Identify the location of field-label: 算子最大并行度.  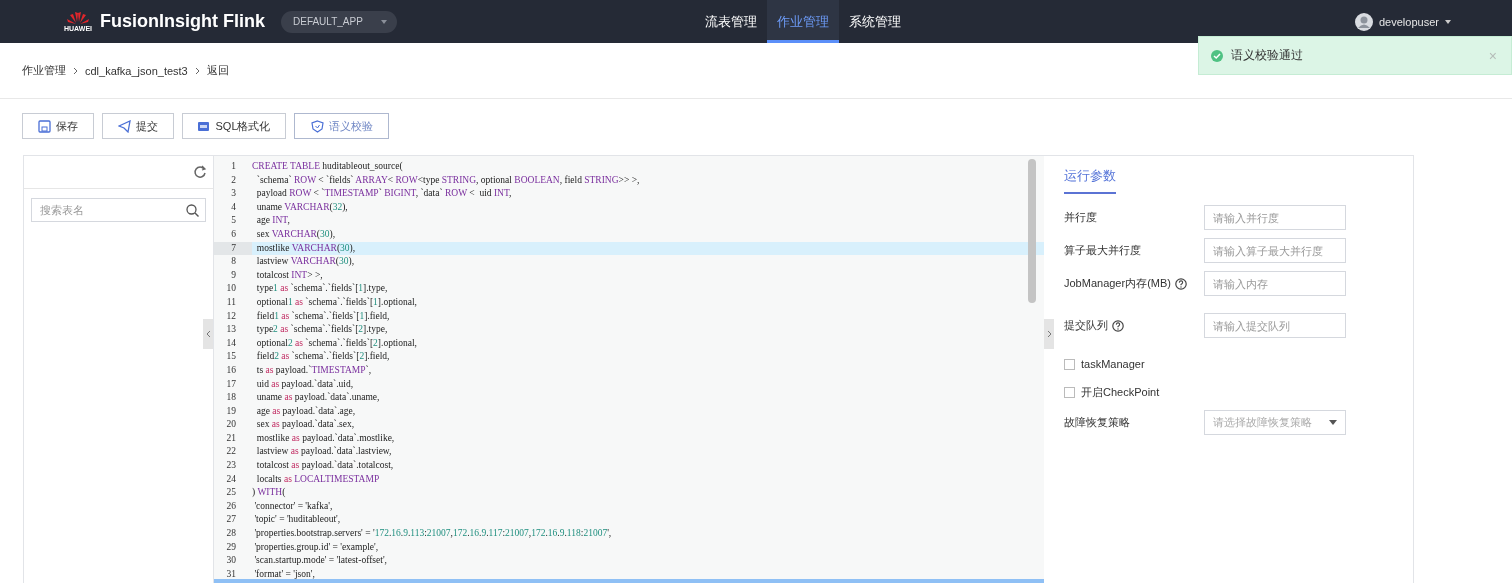
(1102, 250).